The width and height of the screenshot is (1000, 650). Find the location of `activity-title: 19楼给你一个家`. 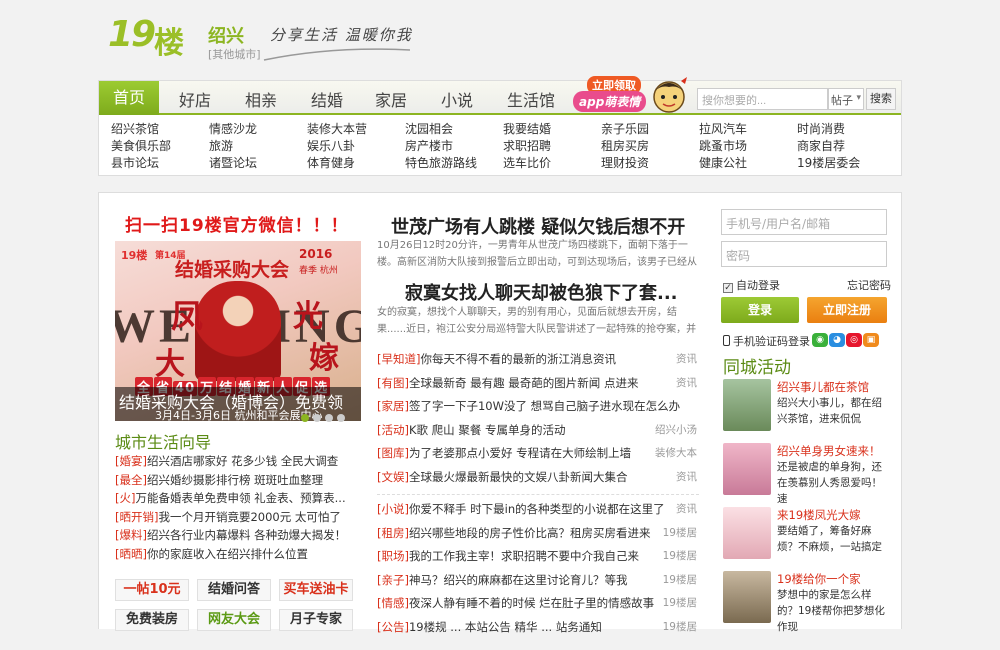

activity-title: 19楼给你一个家 is located at coordinates (819, 579).